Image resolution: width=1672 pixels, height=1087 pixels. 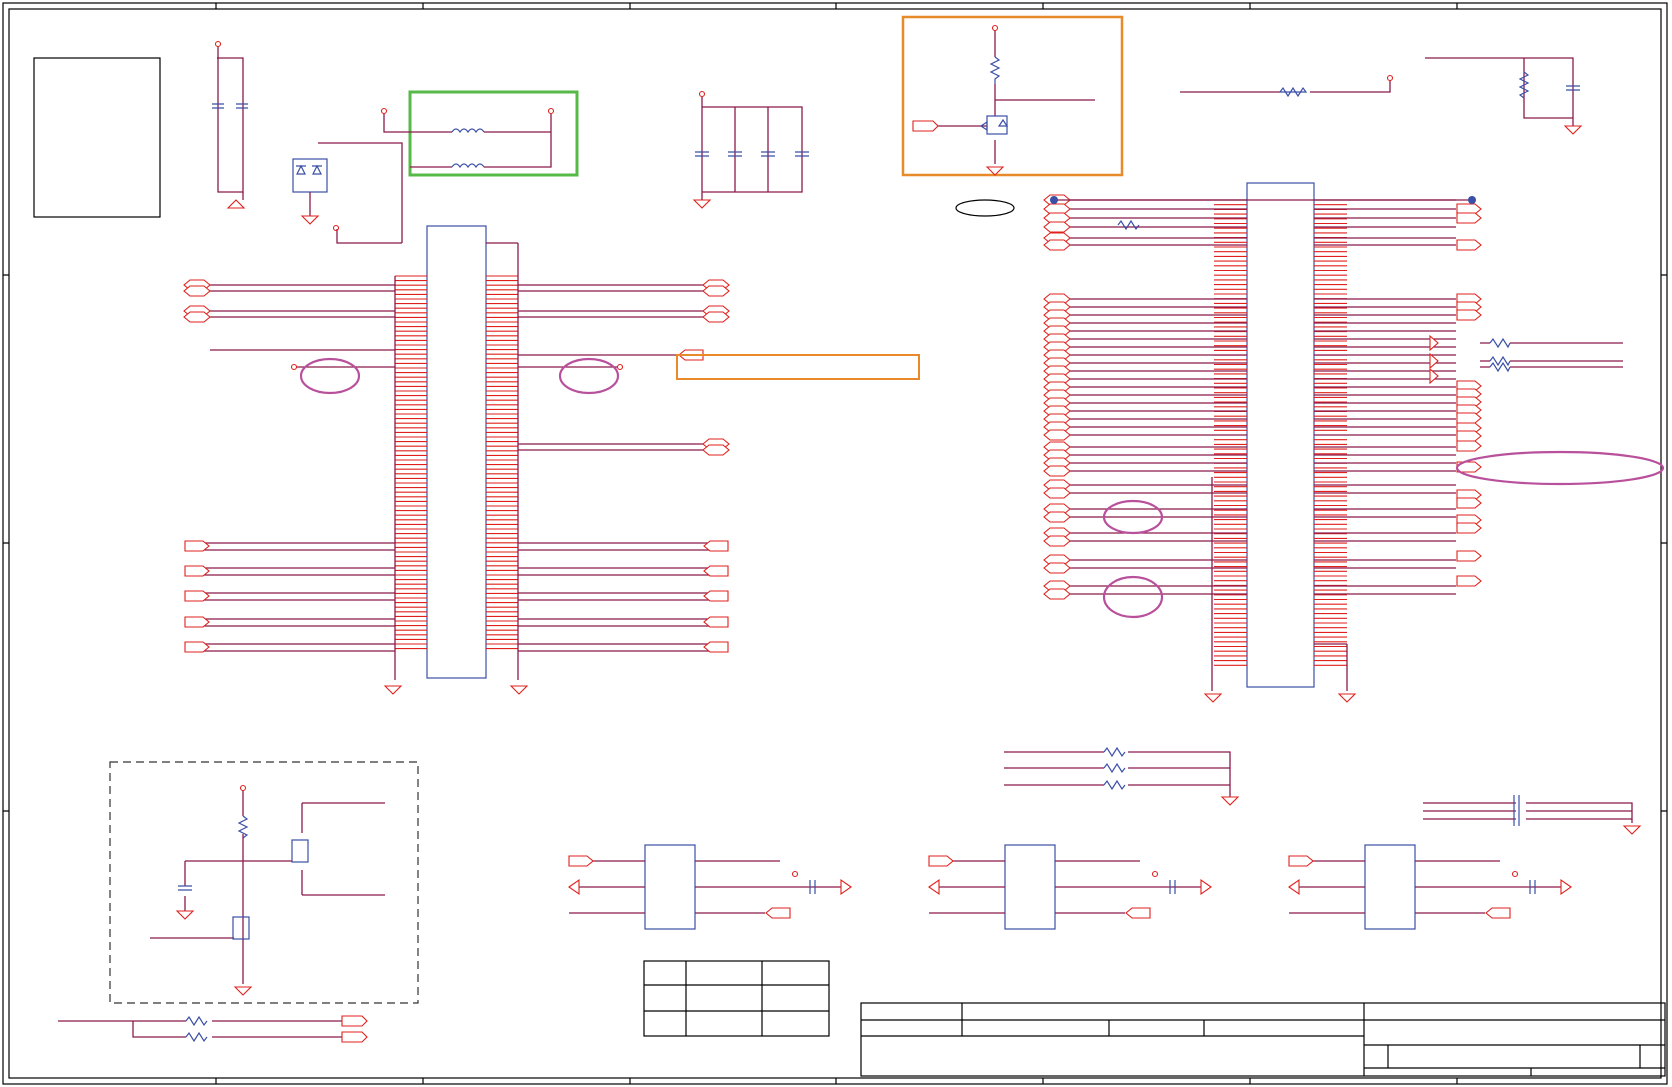 What do you see at coordinates (736, 998) in the screenshot?
I see `revision-table` at bounding box center [736, 998].